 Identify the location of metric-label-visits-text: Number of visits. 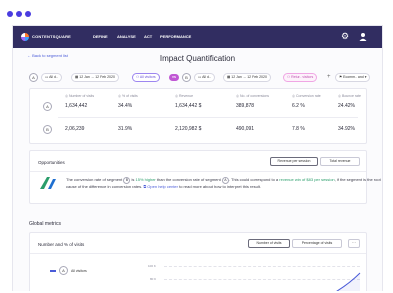
(82, 96).